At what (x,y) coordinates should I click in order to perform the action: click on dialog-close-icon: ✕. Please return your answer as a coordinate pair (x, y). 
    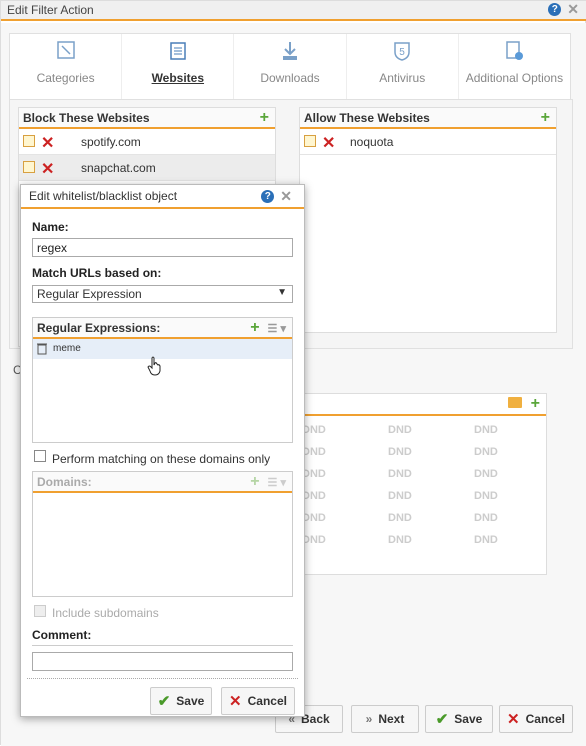
    Looking at the image, I should click on (286, 196).